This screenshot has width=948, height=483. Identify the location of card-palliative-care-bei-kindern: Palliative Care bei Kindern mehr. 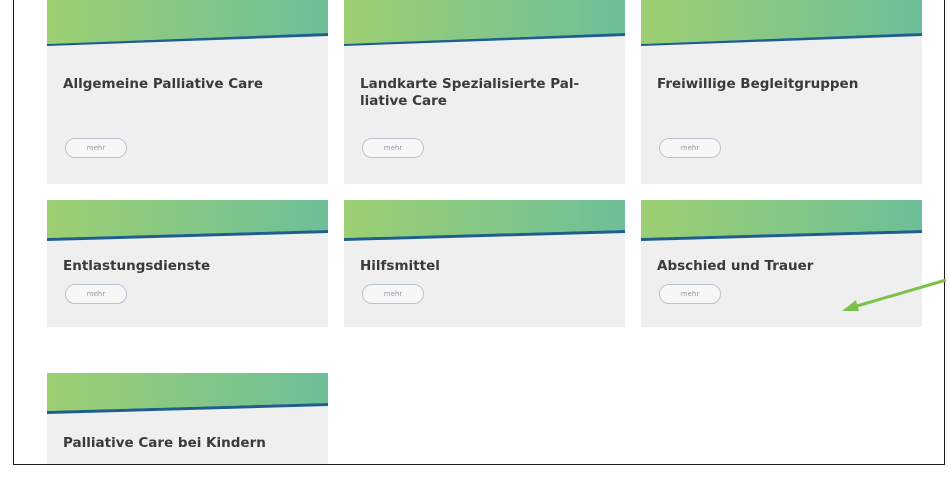
(187, 418).